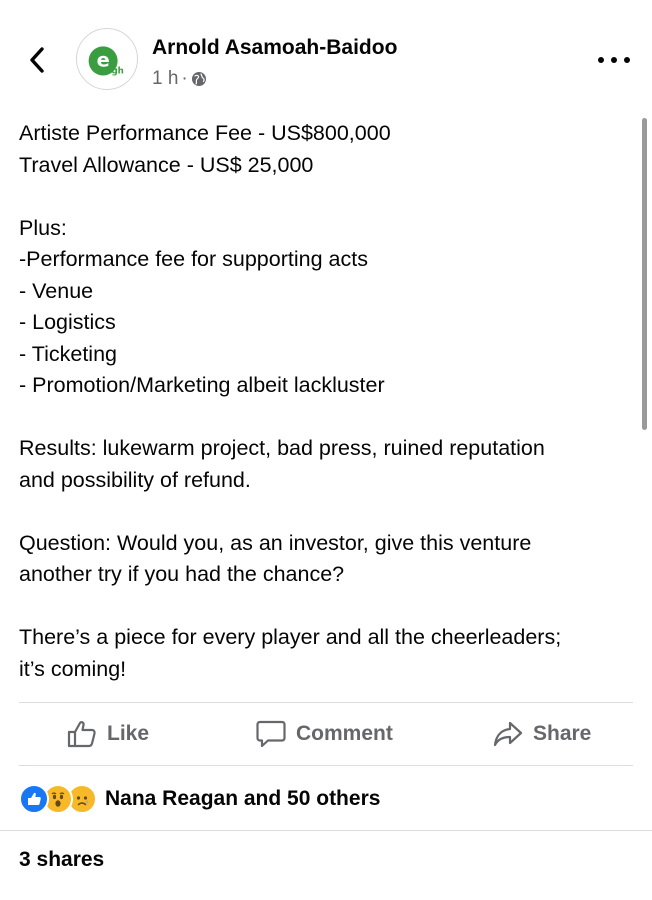 The image size is (652, 900). Describe the element at coordinates (274, 48) in the screenshot. I see `author-name: Arnold Asamoah-Baidoo` at that location.